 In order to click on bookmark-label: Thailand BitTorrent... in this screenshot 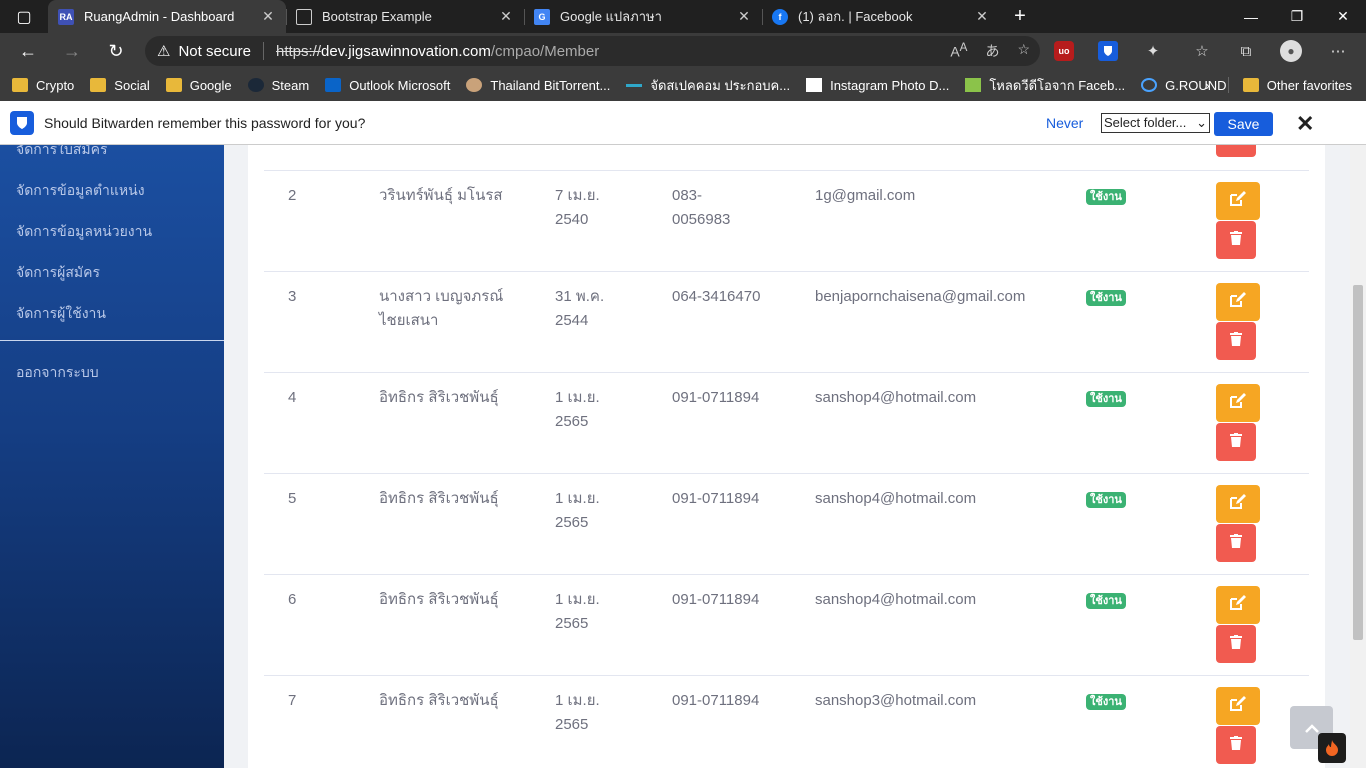, I will do `click(550, 85)`.